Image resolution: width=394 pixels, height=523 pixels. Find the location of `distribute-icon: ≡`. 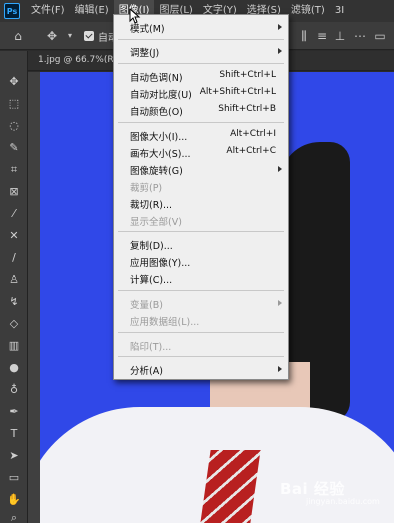

distribute-icon: ≡ is located at coordinates (322, 36).